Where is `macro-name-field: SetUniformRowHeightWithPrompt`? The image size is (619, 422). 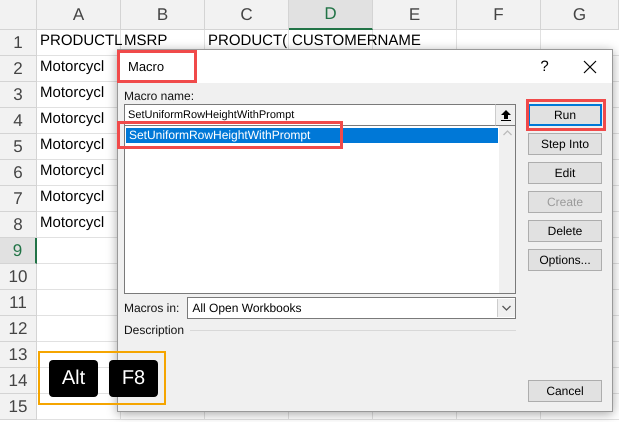 macro-name-field: SetUniformRowHeightWithPrompt is located at coordinates (309, 115).